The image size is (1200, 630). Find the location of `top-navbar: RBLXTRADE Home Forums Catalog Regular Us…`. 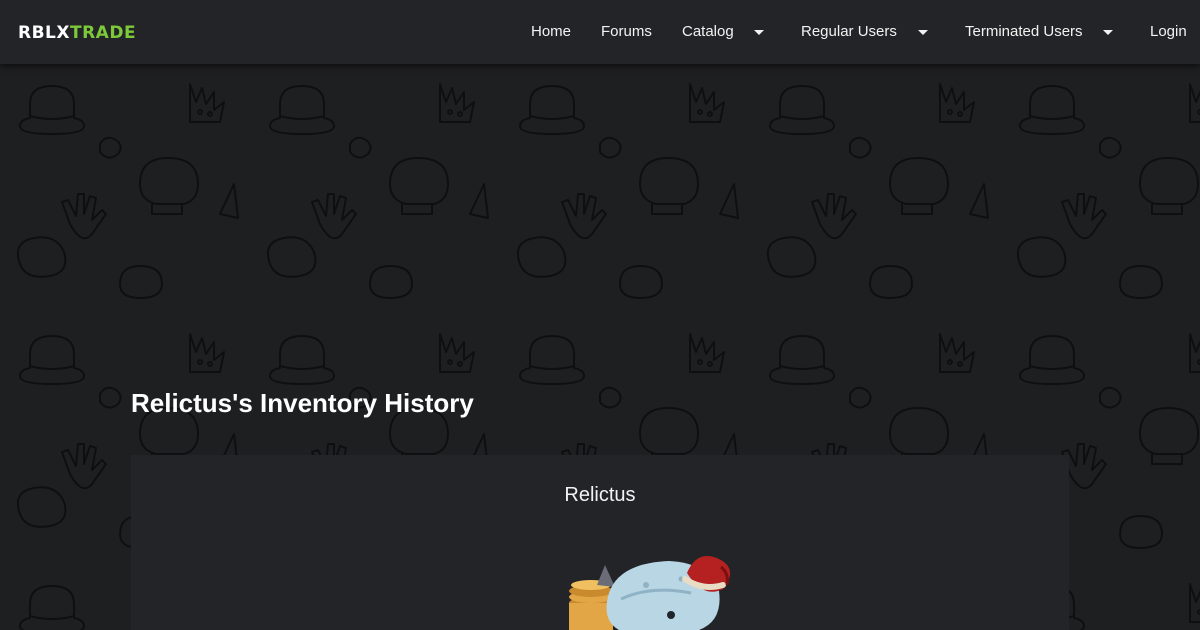

top-navbar: RBLXTRADE Home Forums Catalog Regular Us… is located at coordinates (600, 32).